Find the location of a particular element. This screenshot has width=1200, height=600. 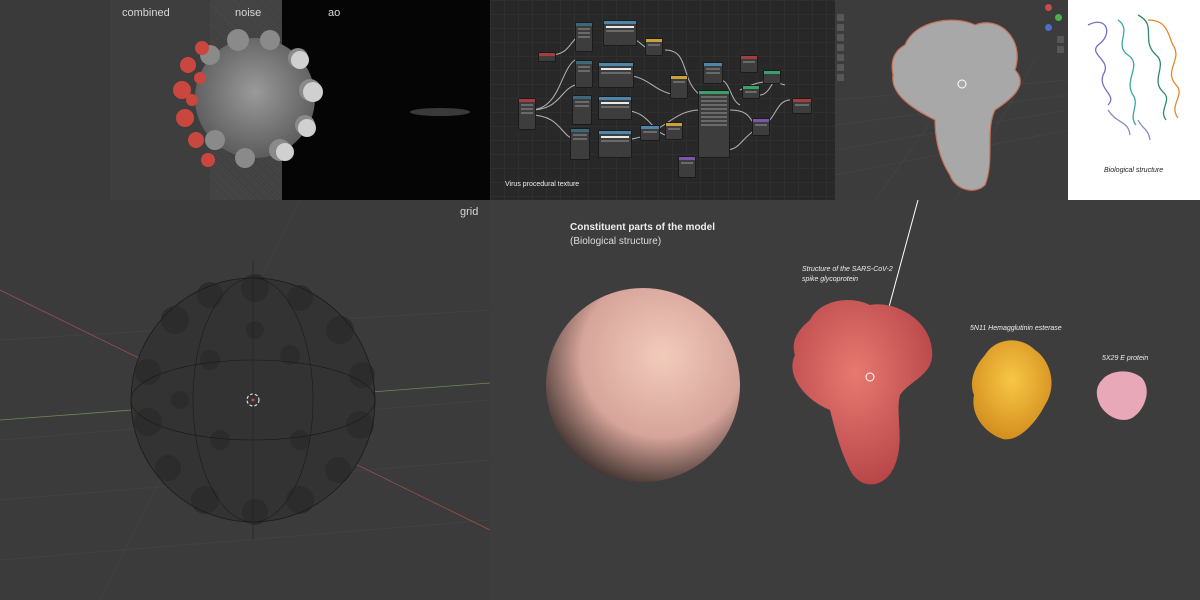

node-math4 is located at coordinates (650, 133).